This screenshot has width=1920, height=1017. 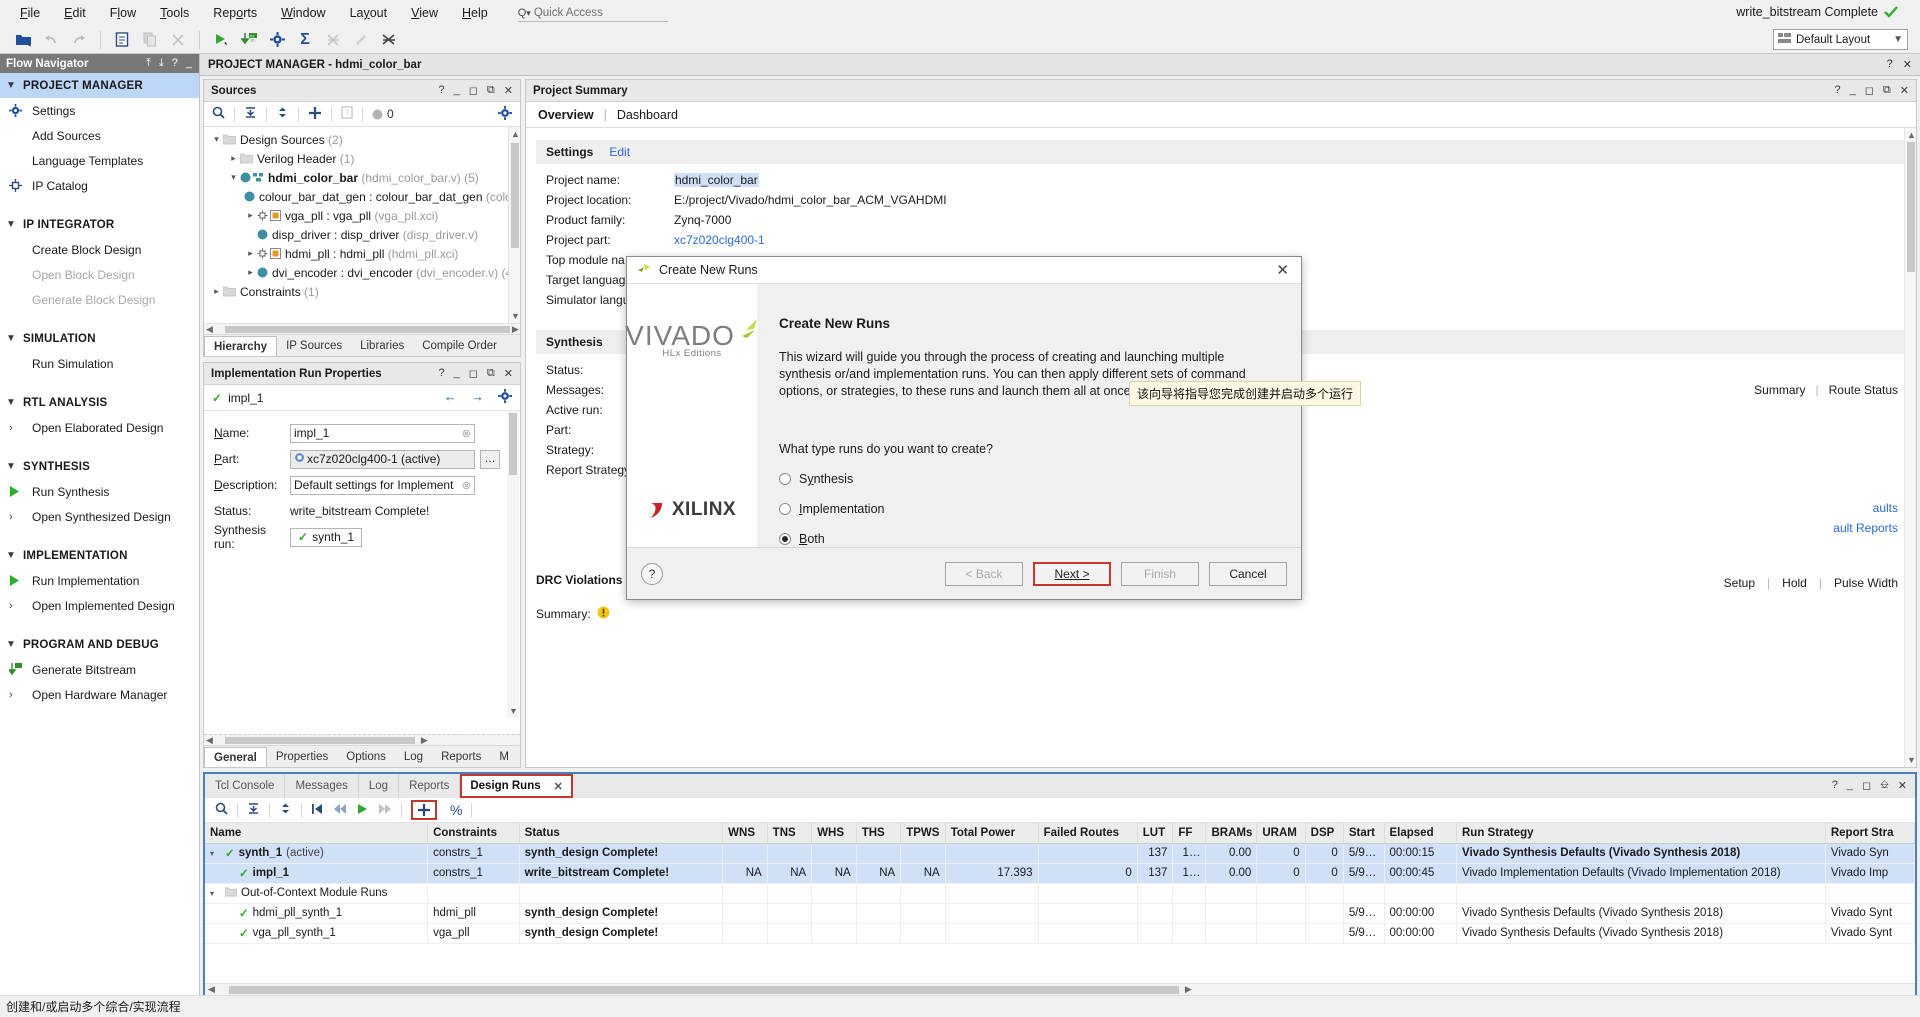 I want to click on collapse-all-icon, so click(x=253, y=810).